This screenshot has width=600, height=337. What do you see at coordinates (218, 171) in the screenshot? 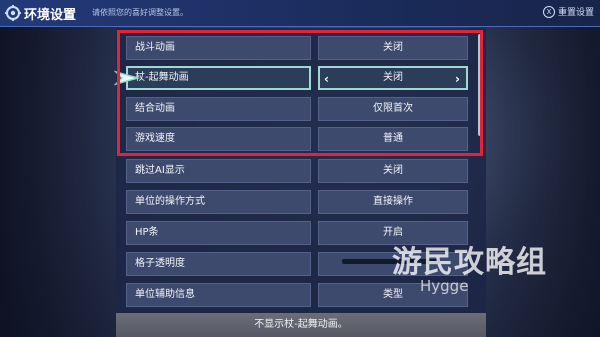
I see `setting-label: 跳过AI显示` at bounding box center [218, 171].